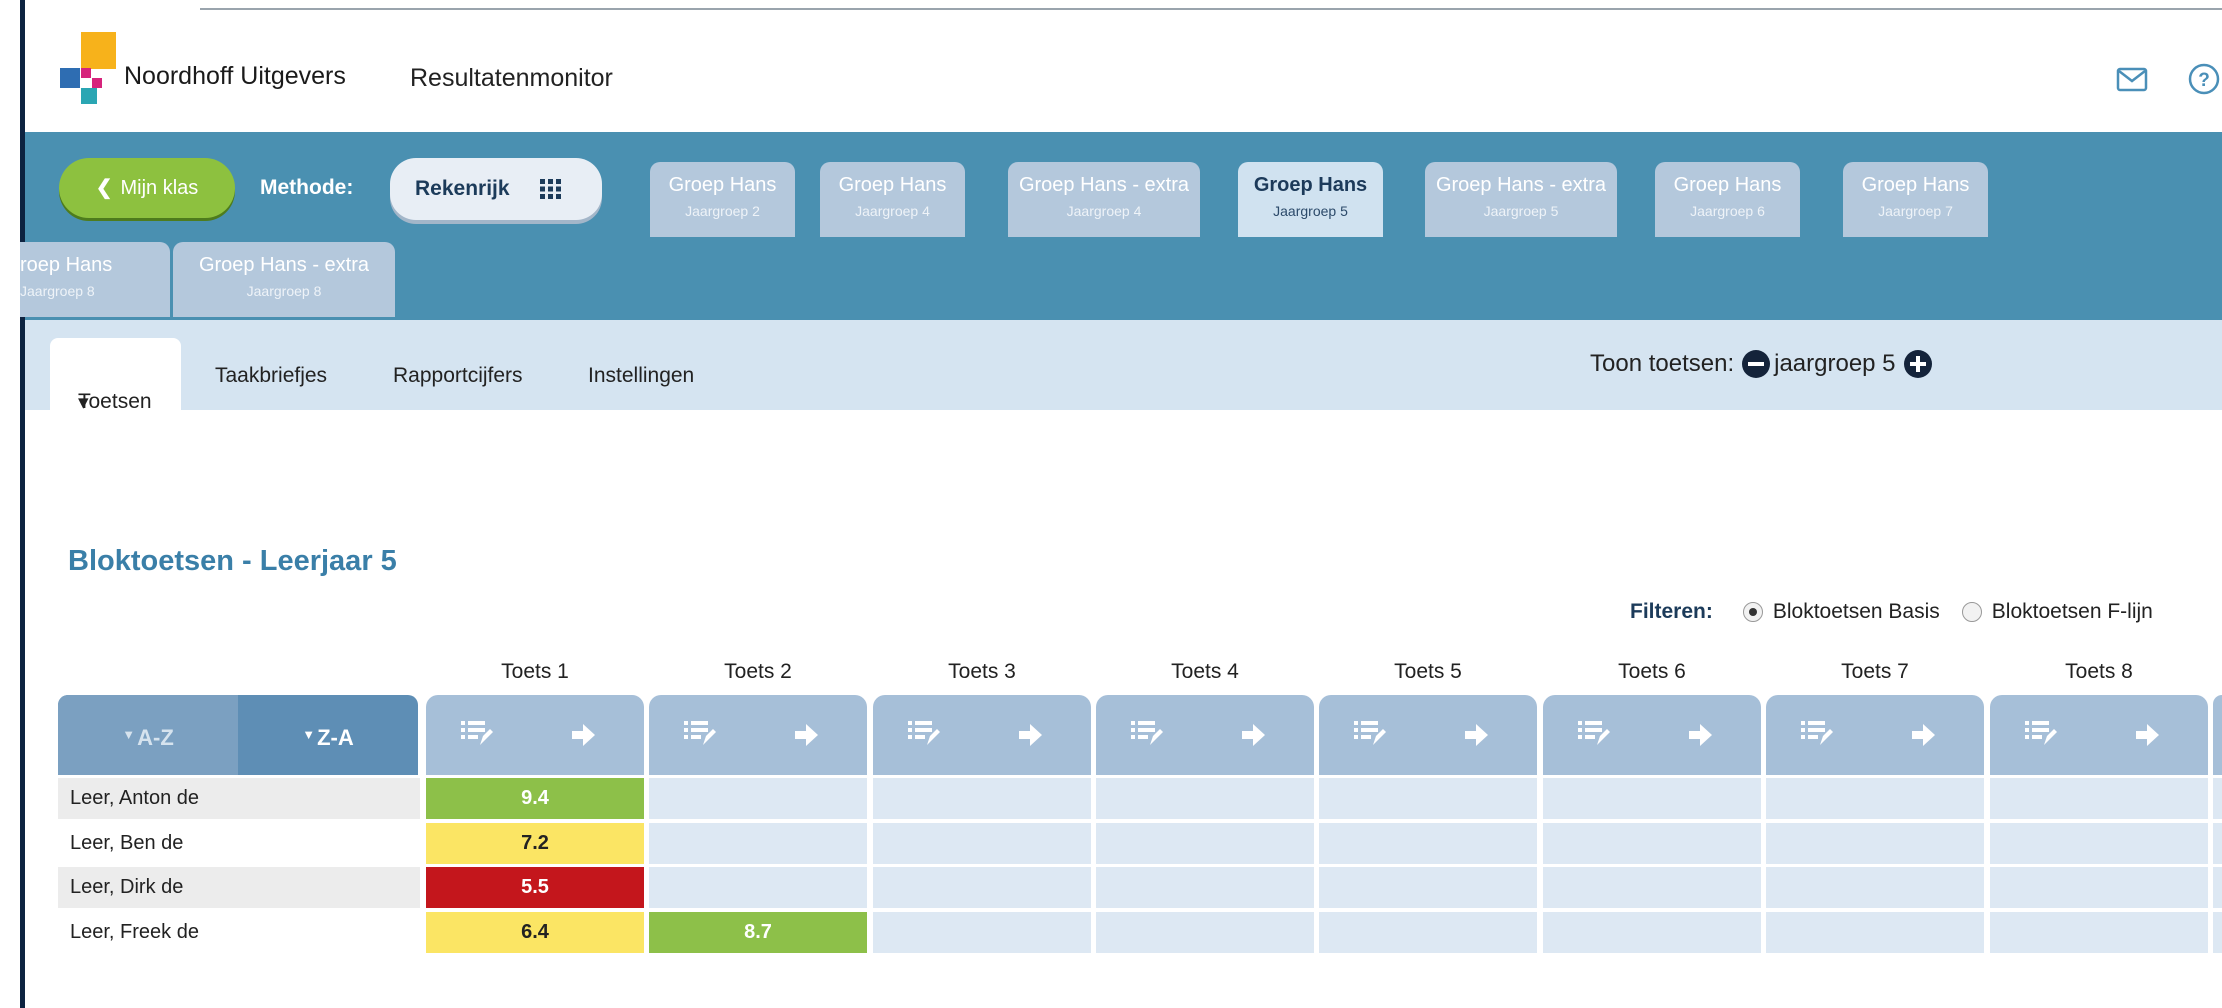 This screenshot has height=1008, width=2222. What do you see at coordinates (1915, 199) in the screenshot?
I see `group-tab-7: Groep Hans Jaargroep 7` at bounding box center [1915, 199].